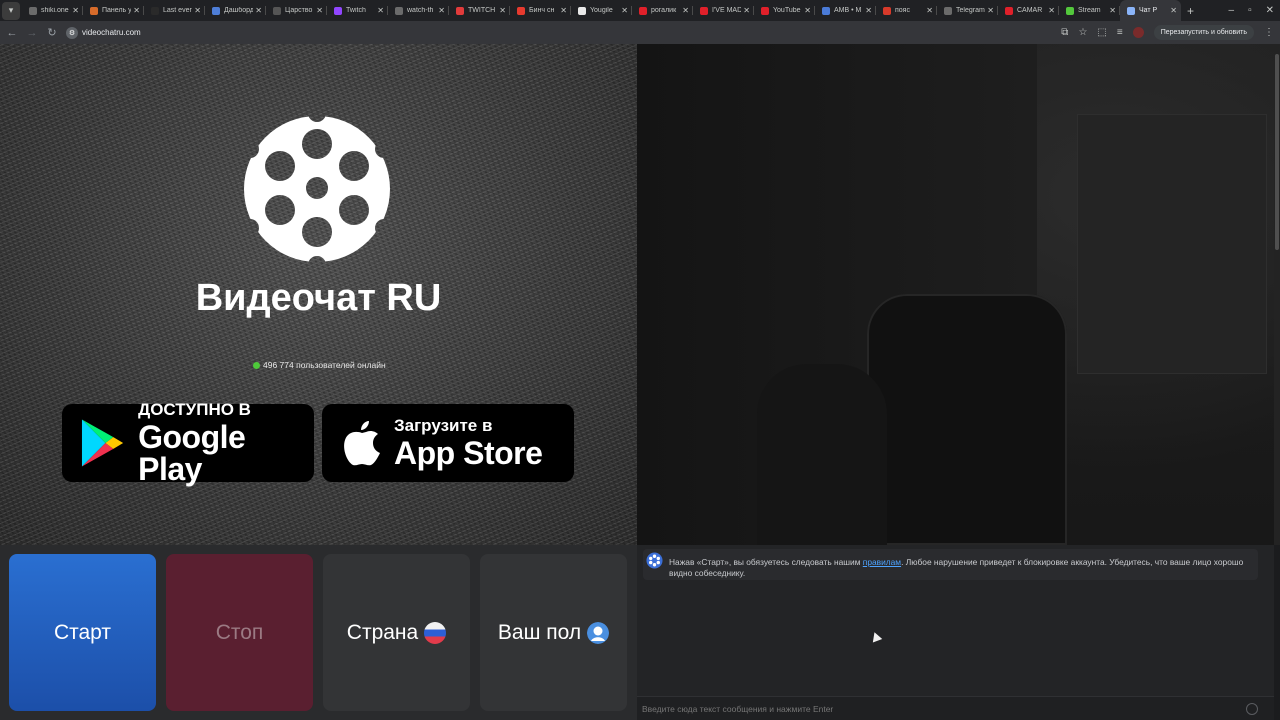 The image size is (1280, 720). What do you see at coordinates (1269, 32) in the screenshot?
I see `browser-menu-icon: ⋮` at bounding box center [1269, 32].